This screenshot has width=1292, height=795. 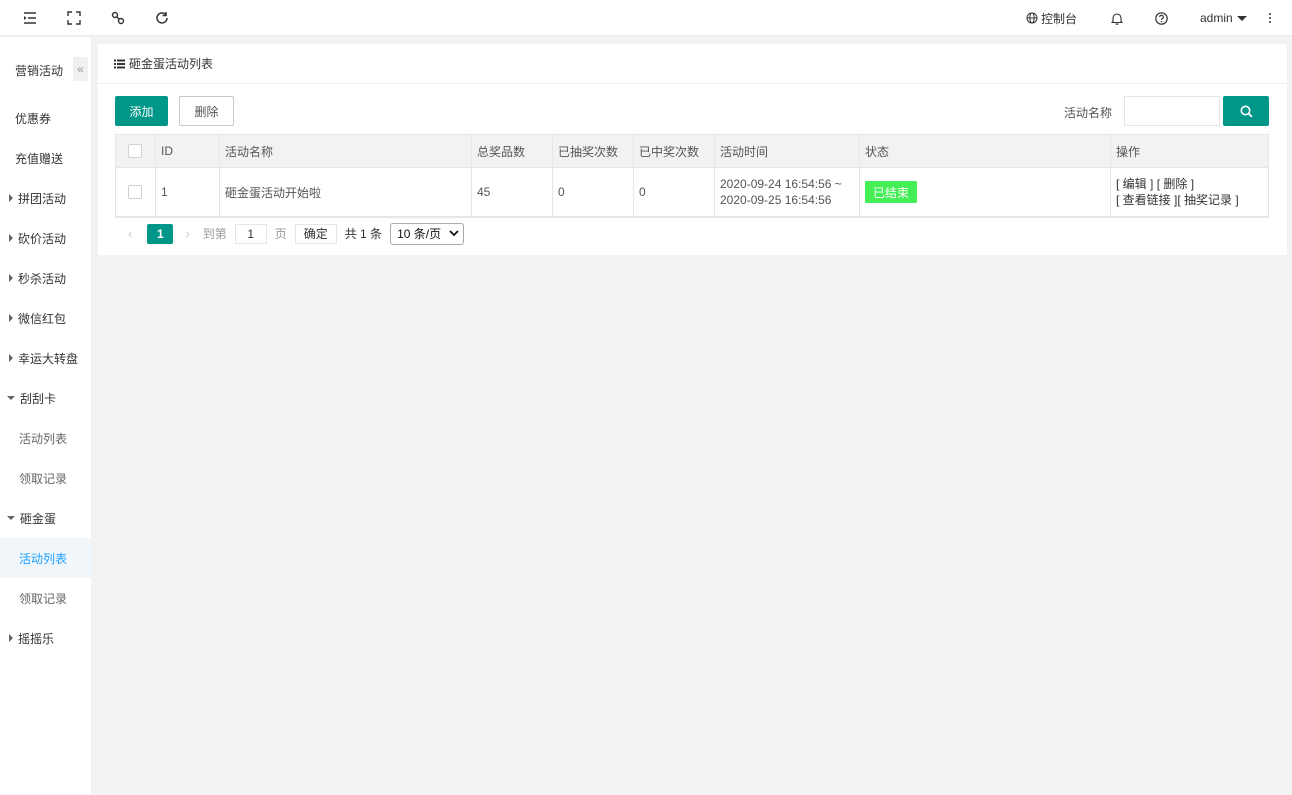 I want to click on column-header: 活动名称, so click(x=346, y=151).